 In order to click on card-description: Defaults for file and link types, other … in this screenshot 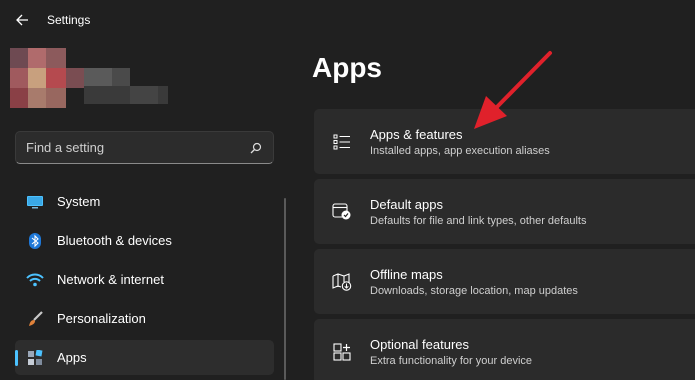, I will do `click(478, 220)`.